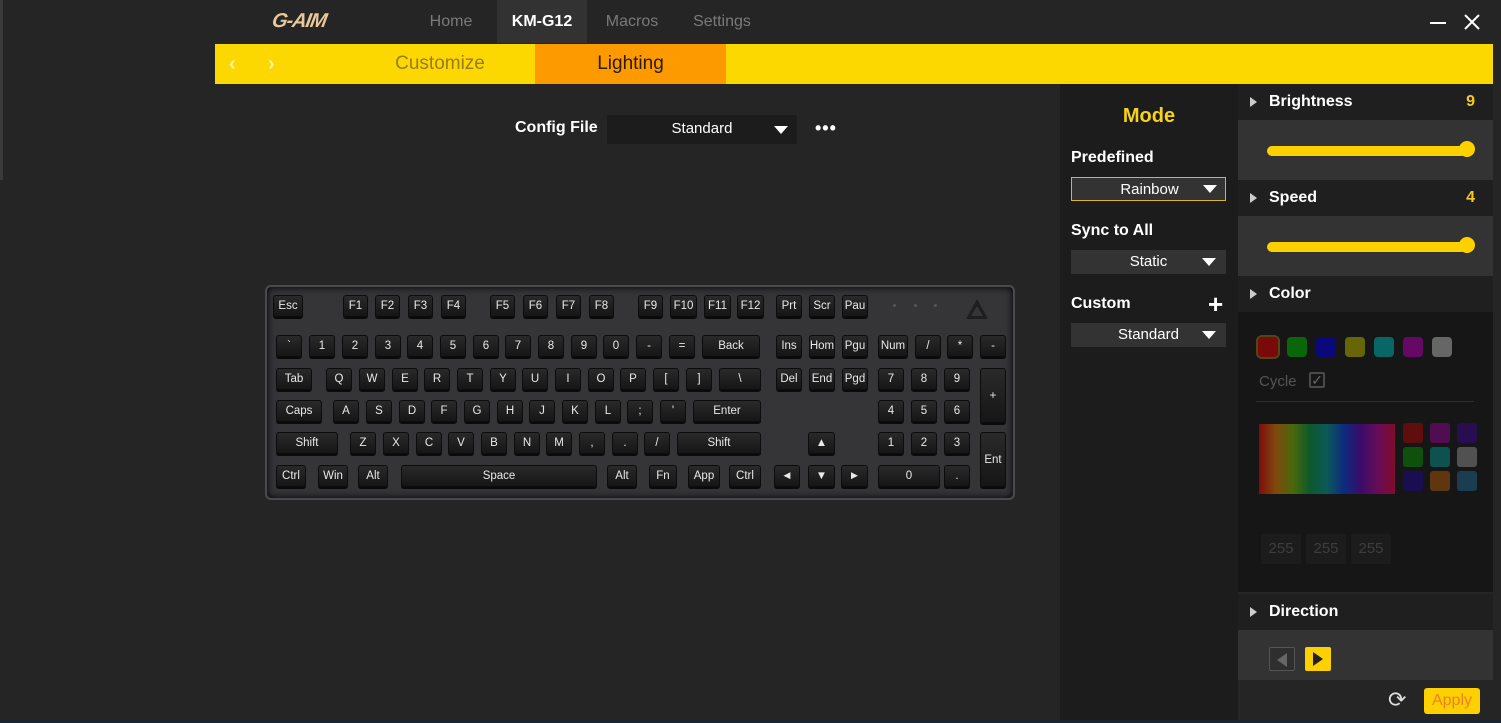  I want to click on forward-arrow-icon: ›, so click(271, 64).